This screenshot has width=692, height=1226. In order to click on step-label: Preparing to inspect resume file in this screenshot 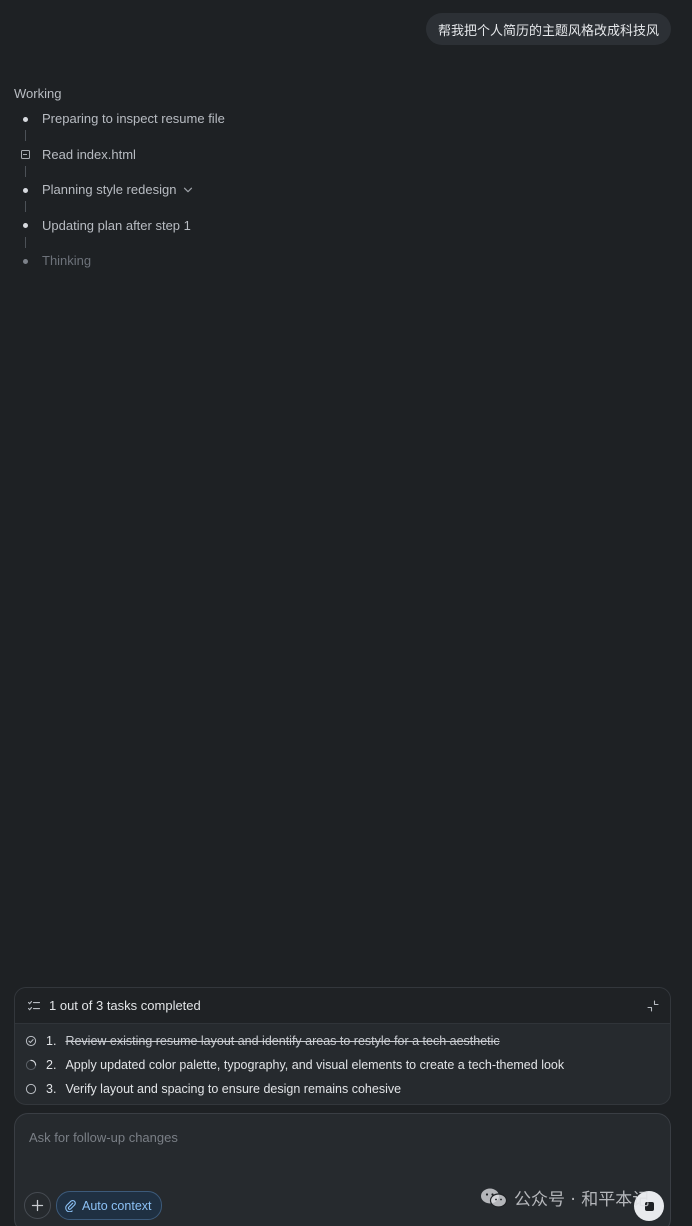, I will do `click(133, 118)`.